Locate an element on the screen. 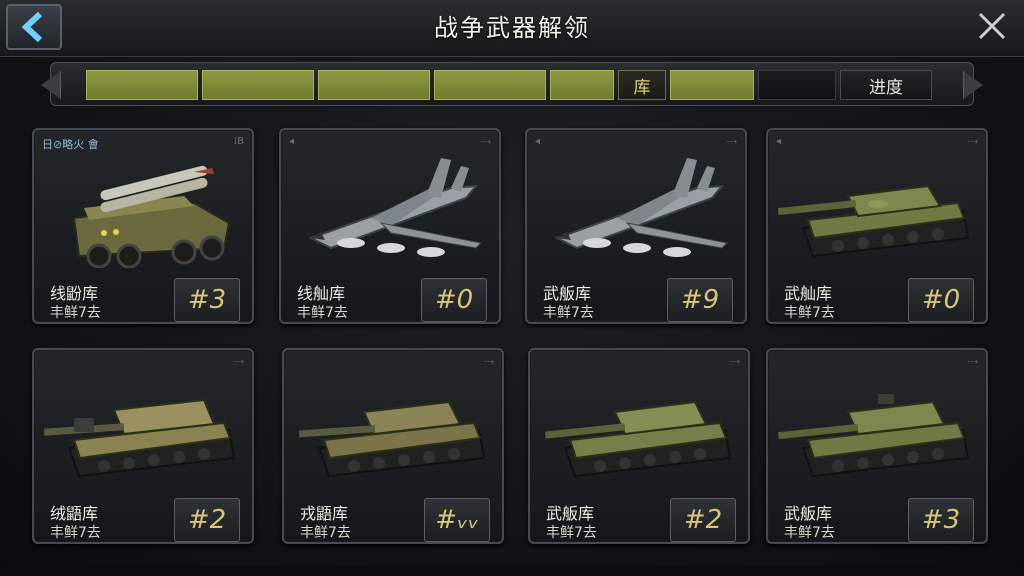 This screenshot has width=1024, height=576. weapon-card: ◂ ⤏ 线舢库 丰鲜7去 #0 is located at coordinates (390, 226).